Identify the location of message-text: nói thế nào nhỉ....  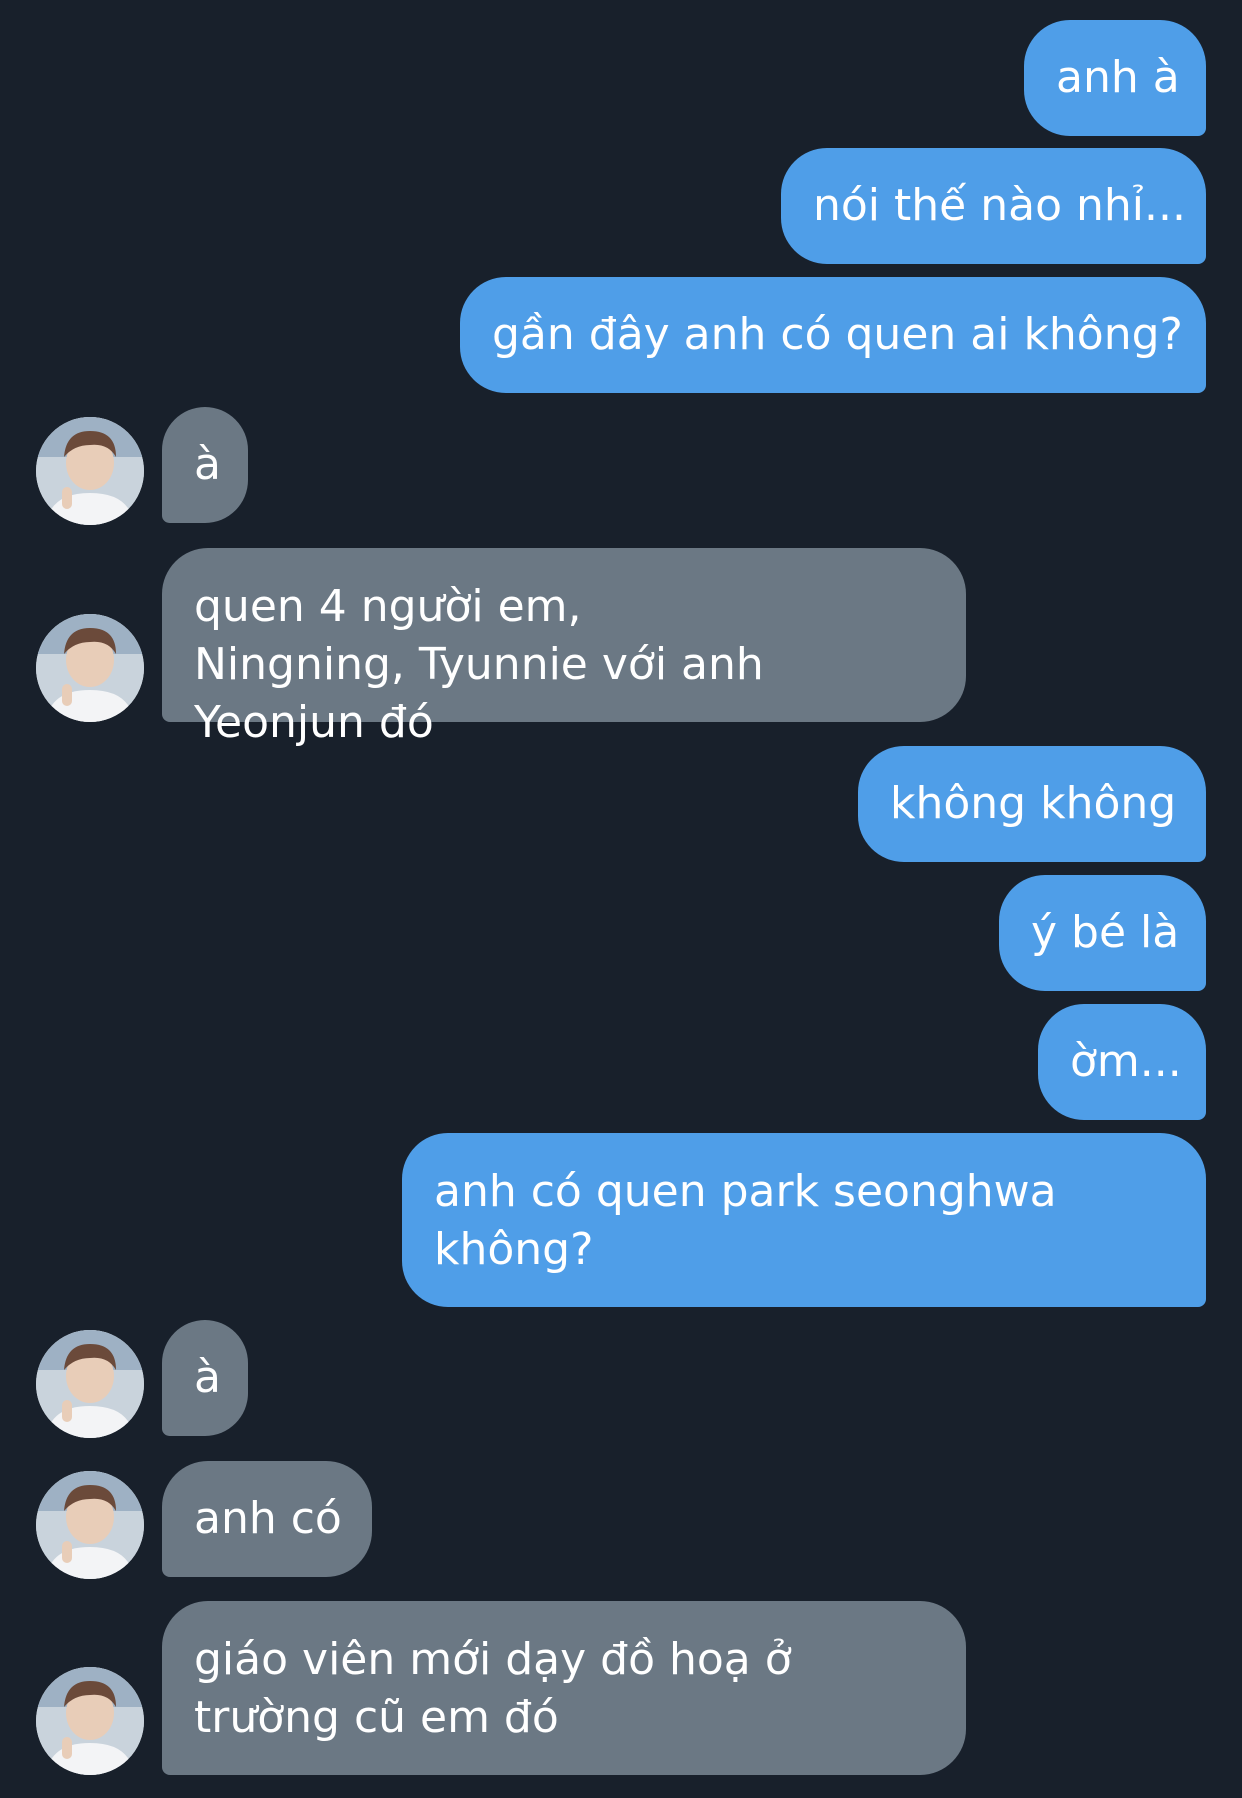
(999, 205).